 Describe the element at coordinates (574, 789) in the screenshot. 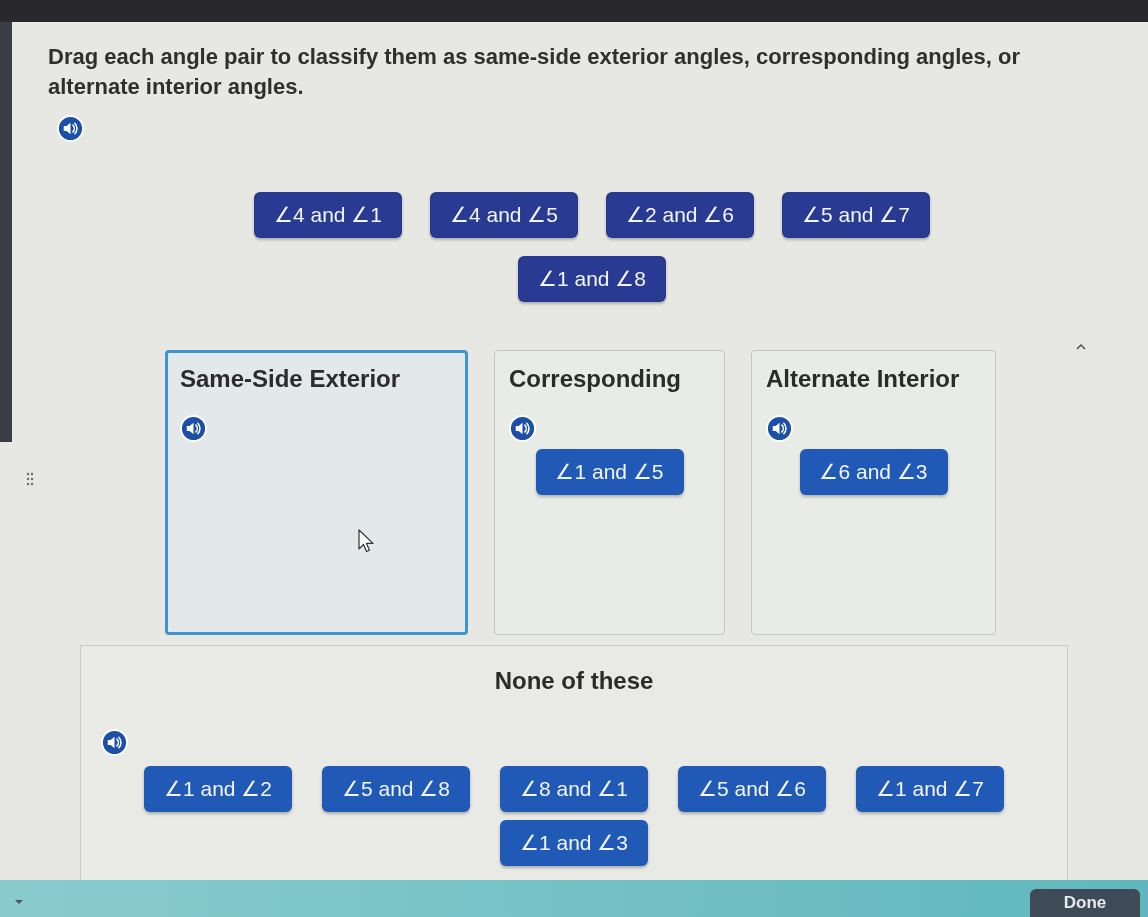

I see `angle-pair-tile: ∠8 and ∠1` at that location.